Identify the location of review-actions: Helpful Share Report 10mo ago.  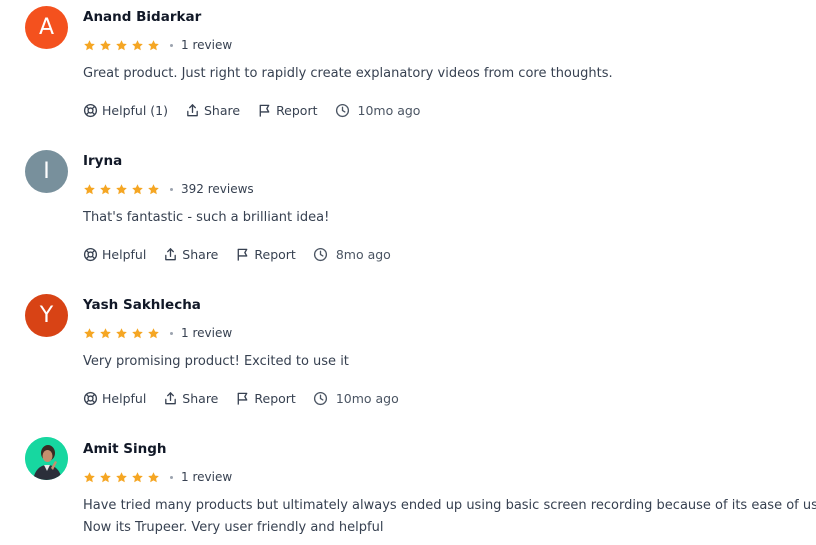
(241, 398).